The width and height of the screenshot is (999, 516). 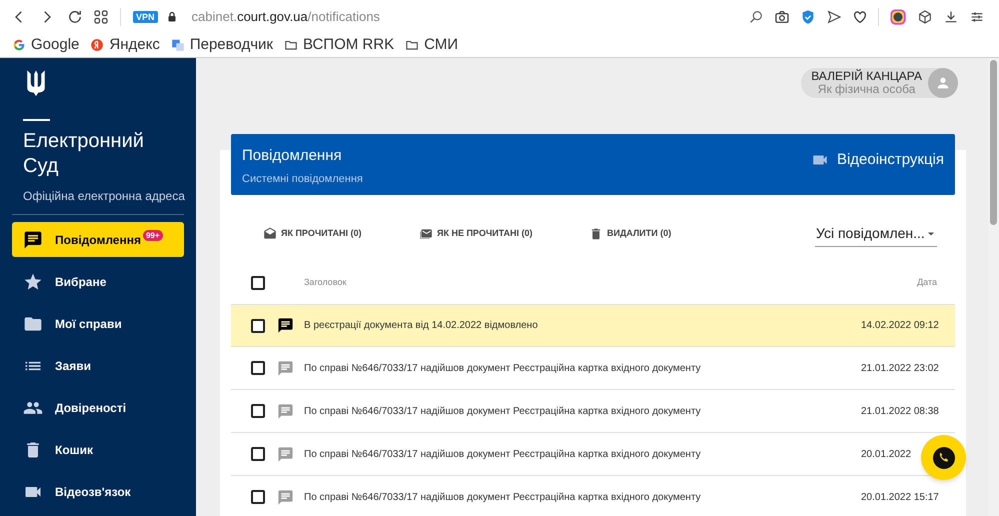 I want to click on yandex-icon, so click(x=97, y=45).